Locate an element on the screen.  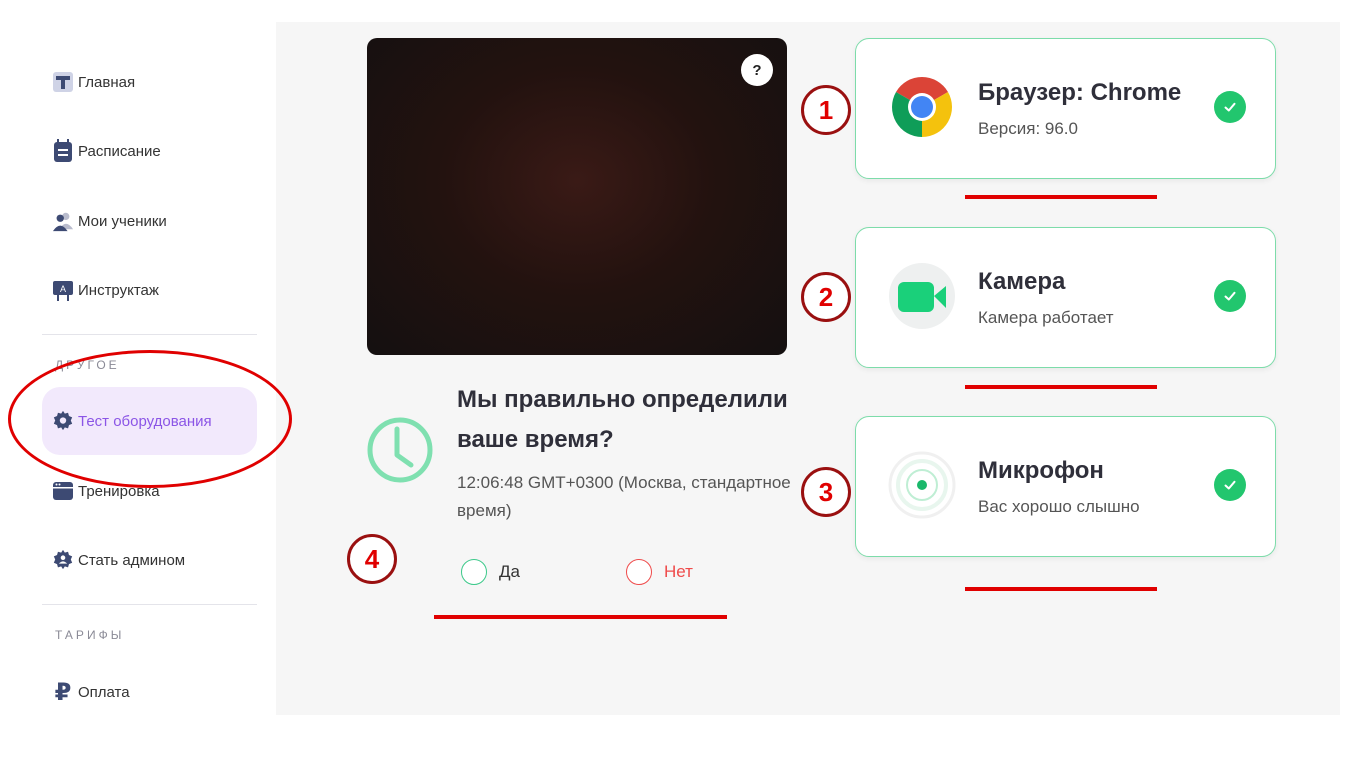
sidebar-item-equipment-test: Тест оборудования is located at coordinates (132, 421).